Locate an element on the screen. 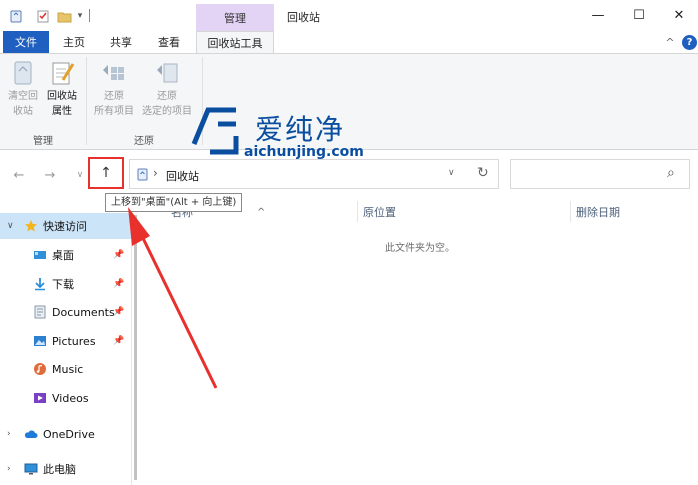 This screenshot has height=485, width=698. forward-button: → is located at coordinates (50, 175).